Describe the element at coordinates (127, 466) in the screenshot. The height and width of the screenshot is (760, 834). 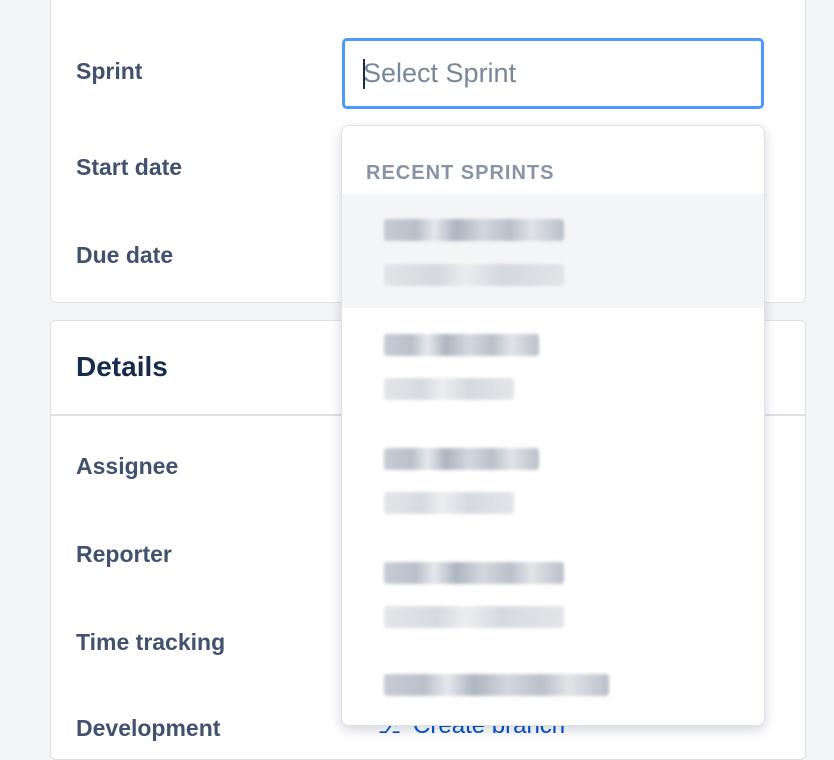
I see `assignee-label: Assignee` at that location.